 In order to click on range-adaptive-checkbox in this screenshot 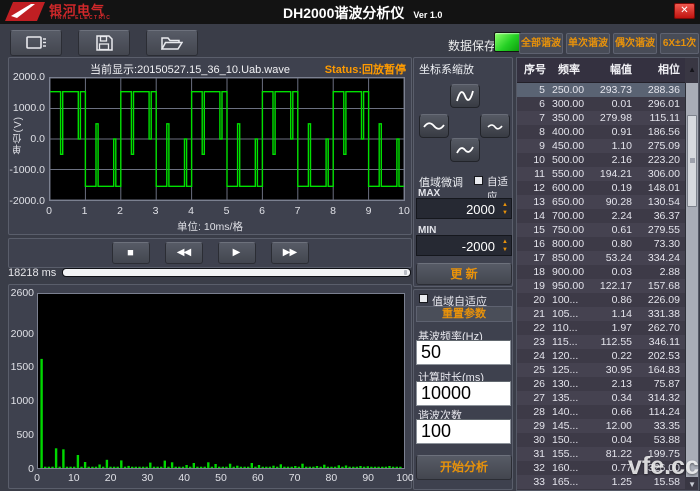, I will do `click(478, 180)`.